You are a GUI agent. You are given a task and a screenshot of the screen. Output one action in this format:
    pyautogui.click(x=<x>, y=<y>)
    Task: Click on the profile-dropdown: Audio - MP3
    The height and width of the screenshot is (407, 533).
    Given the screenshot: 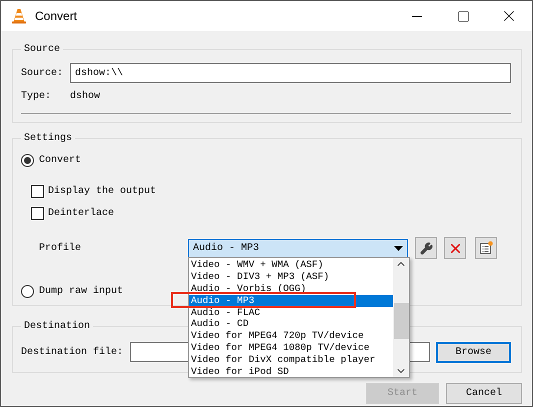 What is the action you would take?
    pyautogui.click(x=298, y=248)
    